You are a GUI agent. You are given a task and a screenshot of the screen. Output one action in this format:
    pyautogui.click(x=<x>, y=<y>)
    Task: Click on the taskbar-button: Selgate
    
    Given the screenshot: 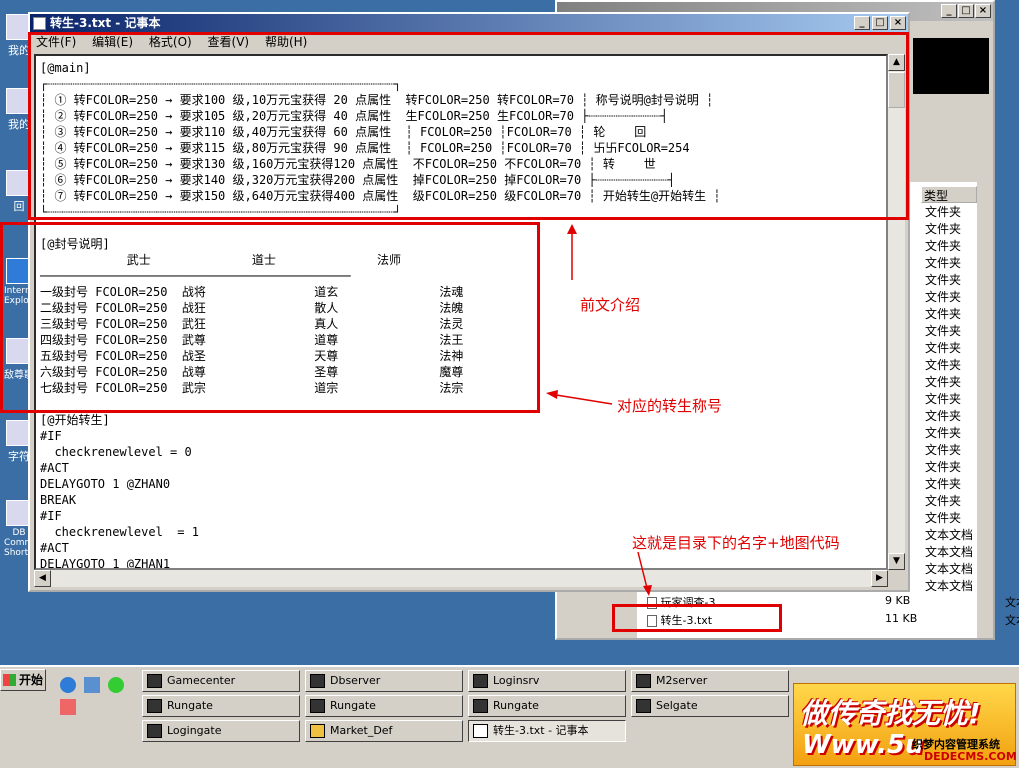 What is the action you would take?
    pyautogui.click(x=710, y=706)
    